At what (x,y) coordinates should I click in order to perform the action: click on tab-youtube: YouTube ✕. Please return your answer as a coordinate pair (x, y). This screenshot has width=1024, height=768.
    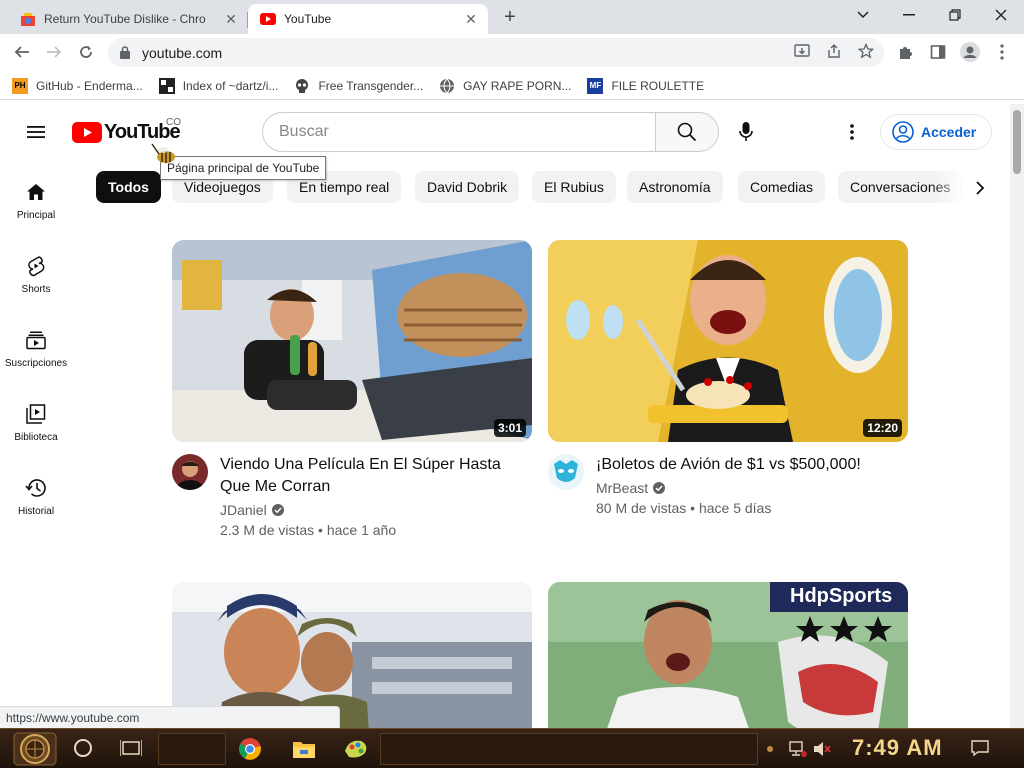
    Looking at the image, I should click on (368, 19).